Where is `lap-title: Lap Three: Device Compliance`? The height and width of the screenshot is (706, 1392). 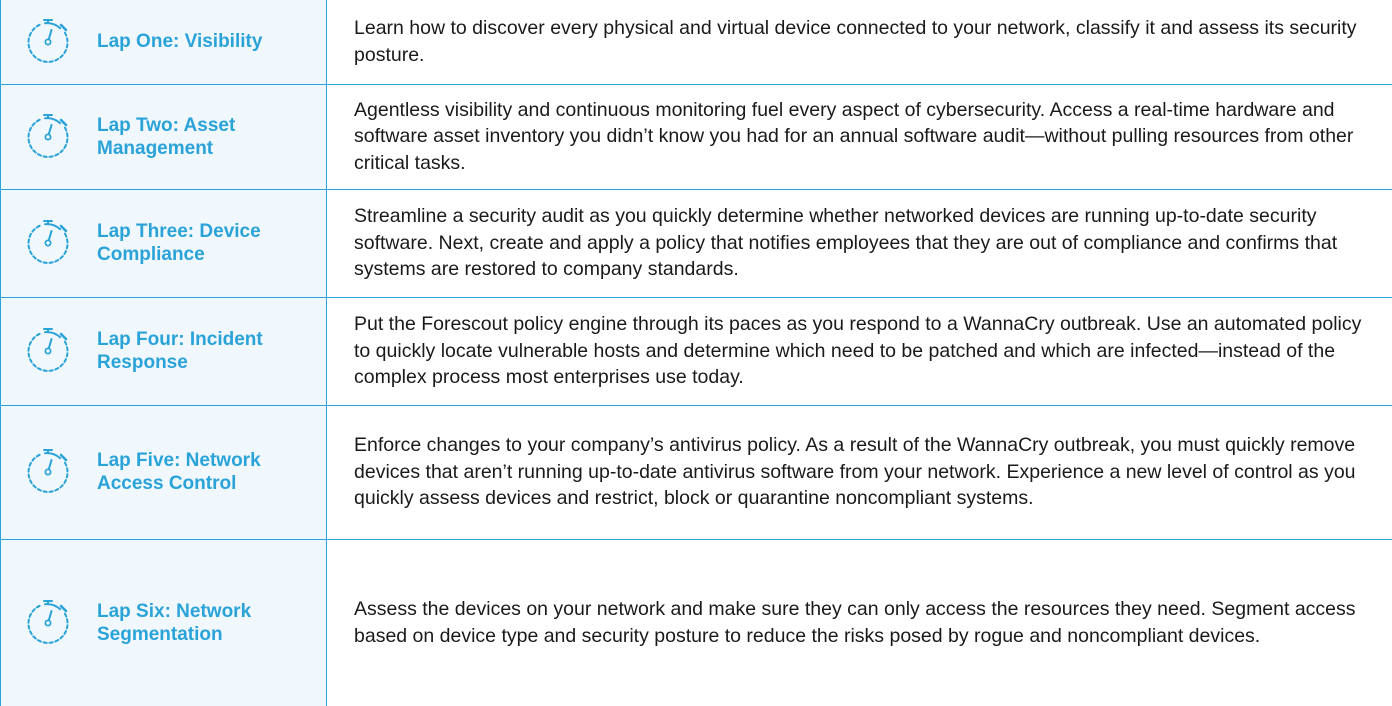
lap-title: Lap Three: Device Compliance is located at coordinates (179, 243).